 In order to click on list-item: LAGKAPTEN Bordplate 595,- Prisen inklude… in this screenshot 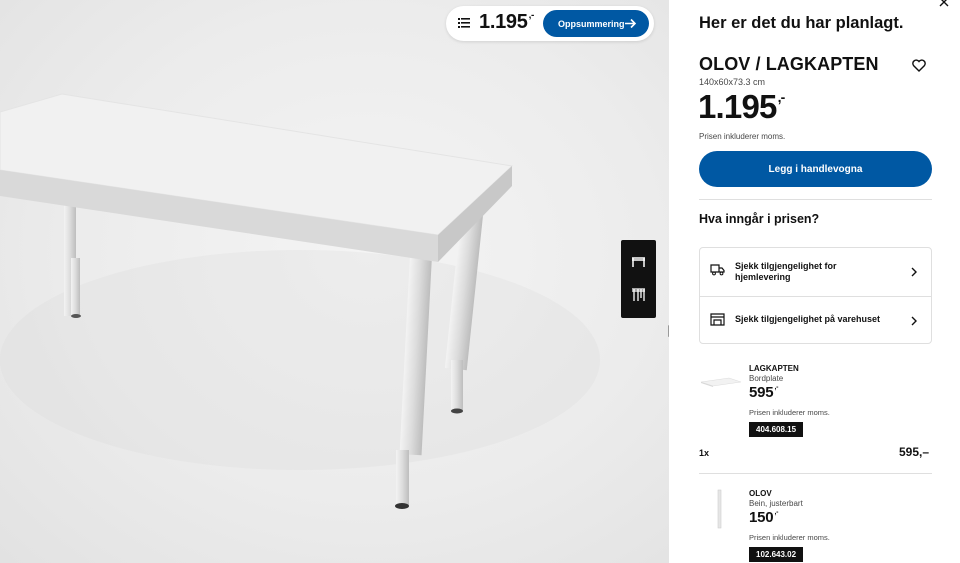, I will do `click(815, 414)`.